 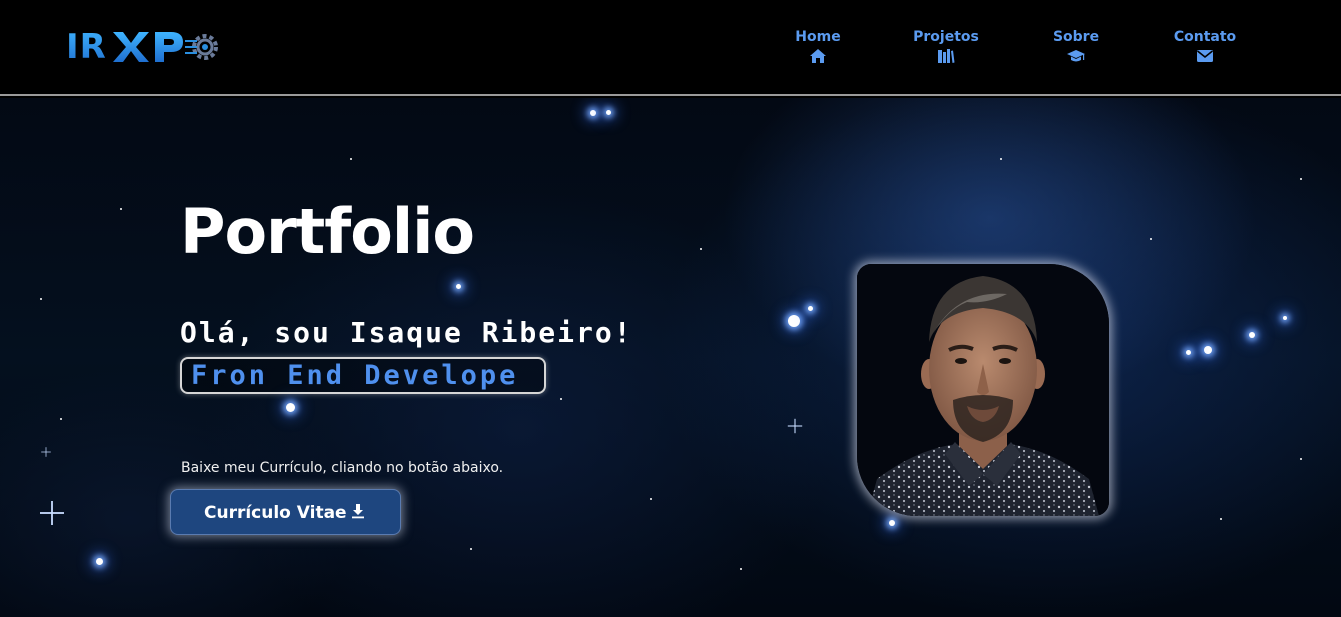 What do you see at coordinates (1076, 56) in the screenshot?
I see `graduation-cap-icon` at bounding box center [1076, 56].